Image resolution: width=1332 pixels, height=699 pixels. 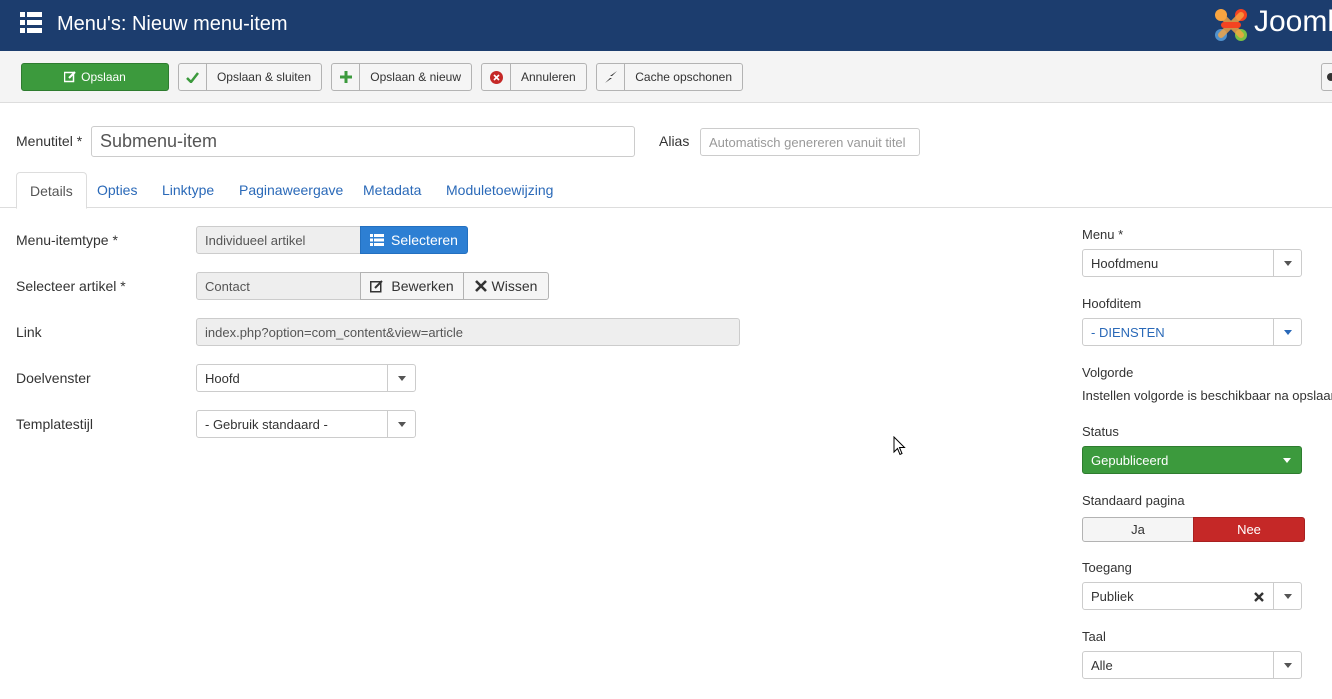 What do you see at coordinates (172, 24) in the screenshot?
I see `page-title: Menu's: Nieuw menu-item` at bounding box center [172, 24].